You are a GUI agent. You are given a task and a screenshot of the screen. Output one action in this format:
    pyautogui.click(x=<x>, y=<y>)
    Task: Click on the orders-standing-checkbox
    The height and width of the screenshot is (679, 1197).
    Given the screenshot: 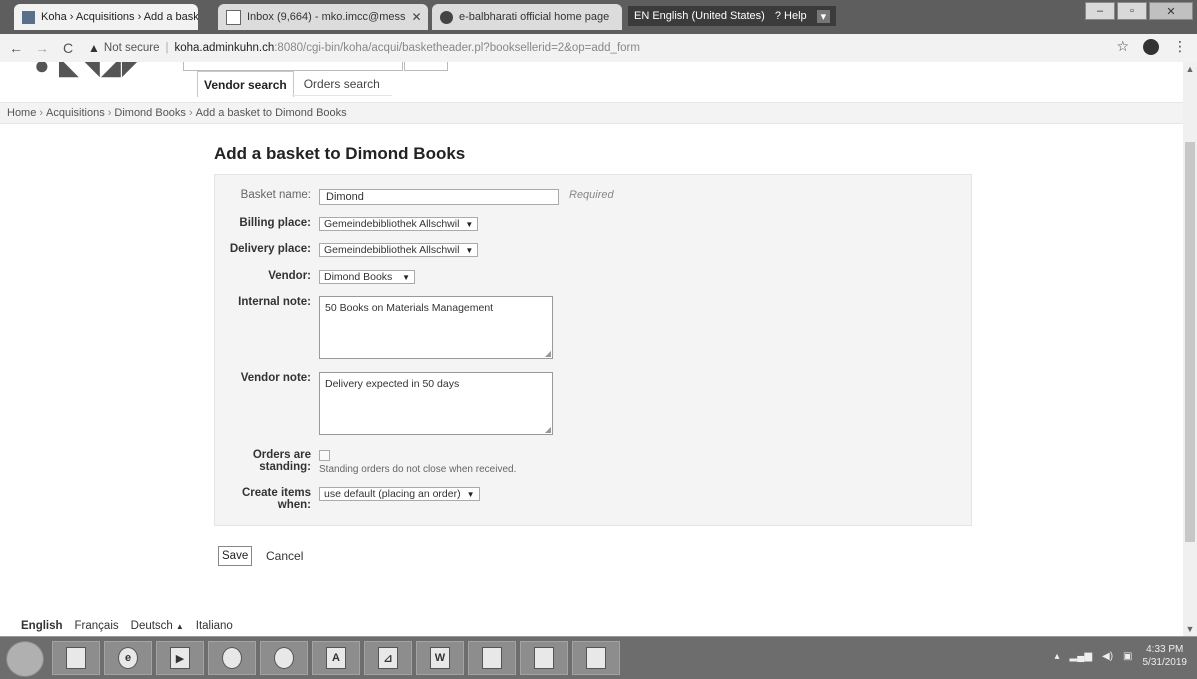 What is the action you would take?
    pyautogui.click(x=324, y=455)
    